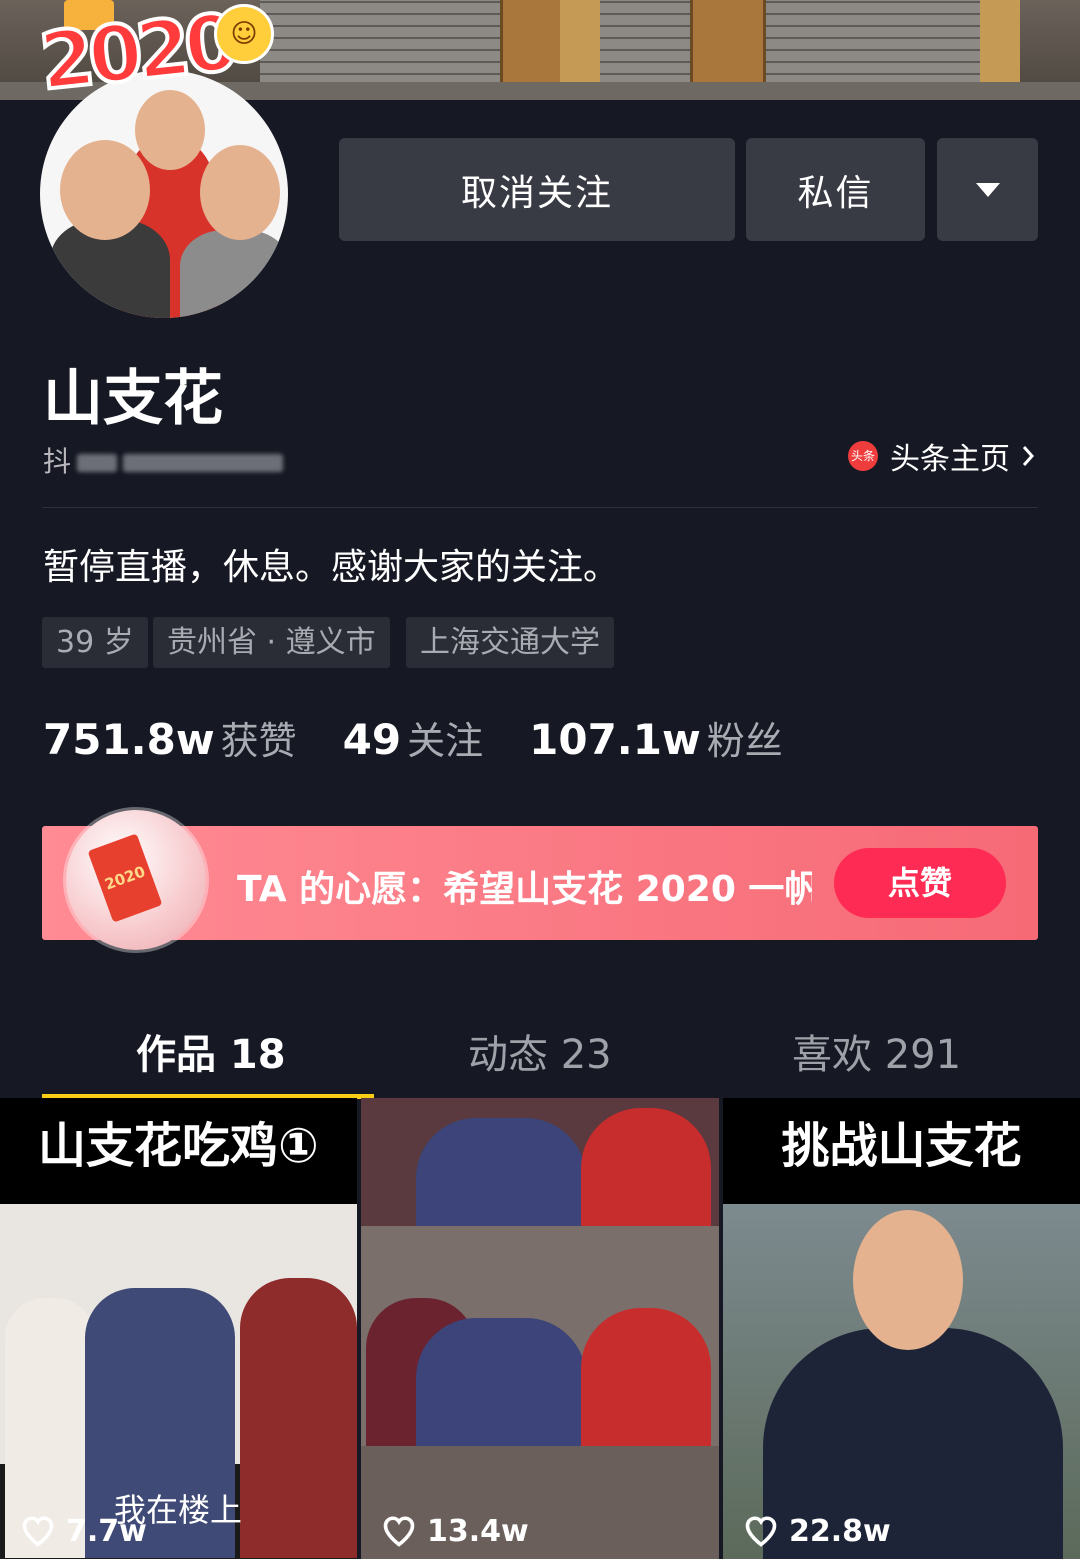  Describe the element at coordinates (501, 1172) in the screenshot. I see `video-person` at that location.